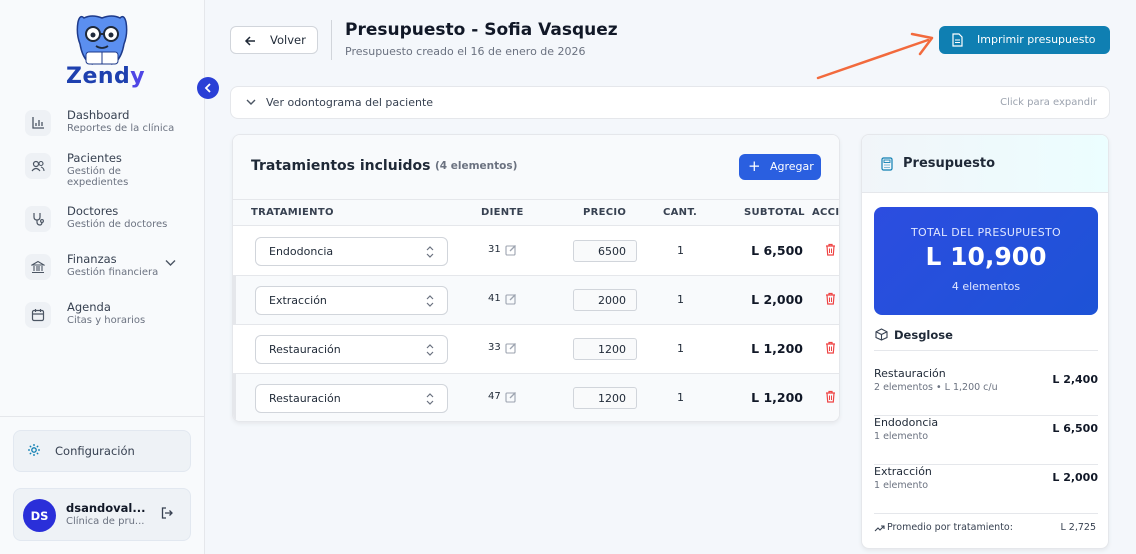 The height and width of the screenshot is (554, 1136). I want to click on bank-icon, so click(38, 267).